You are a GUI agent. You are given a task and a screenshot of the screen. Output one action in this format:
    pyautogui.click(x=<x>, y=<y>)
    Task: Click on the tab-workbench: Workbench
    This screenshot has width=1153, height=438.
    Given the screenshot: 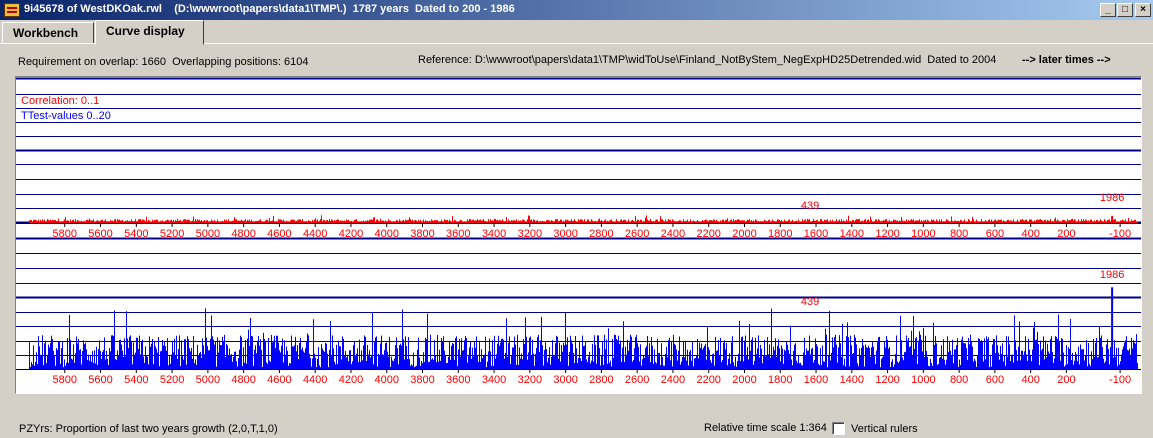 What is the action you would take?
    pyautogui.click(x=48, y=33)
    